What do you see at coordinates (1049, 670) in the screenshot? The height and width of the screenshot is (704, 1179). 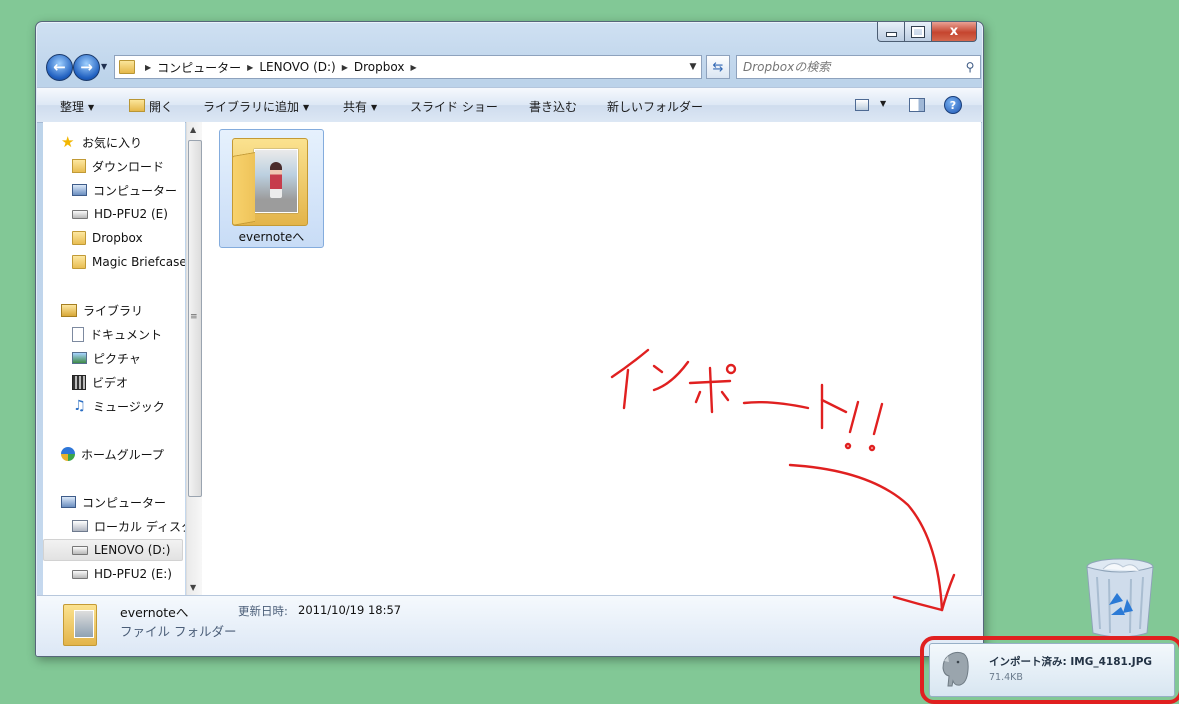 I see `highlight-circle` at bounding box center [1049, 670].